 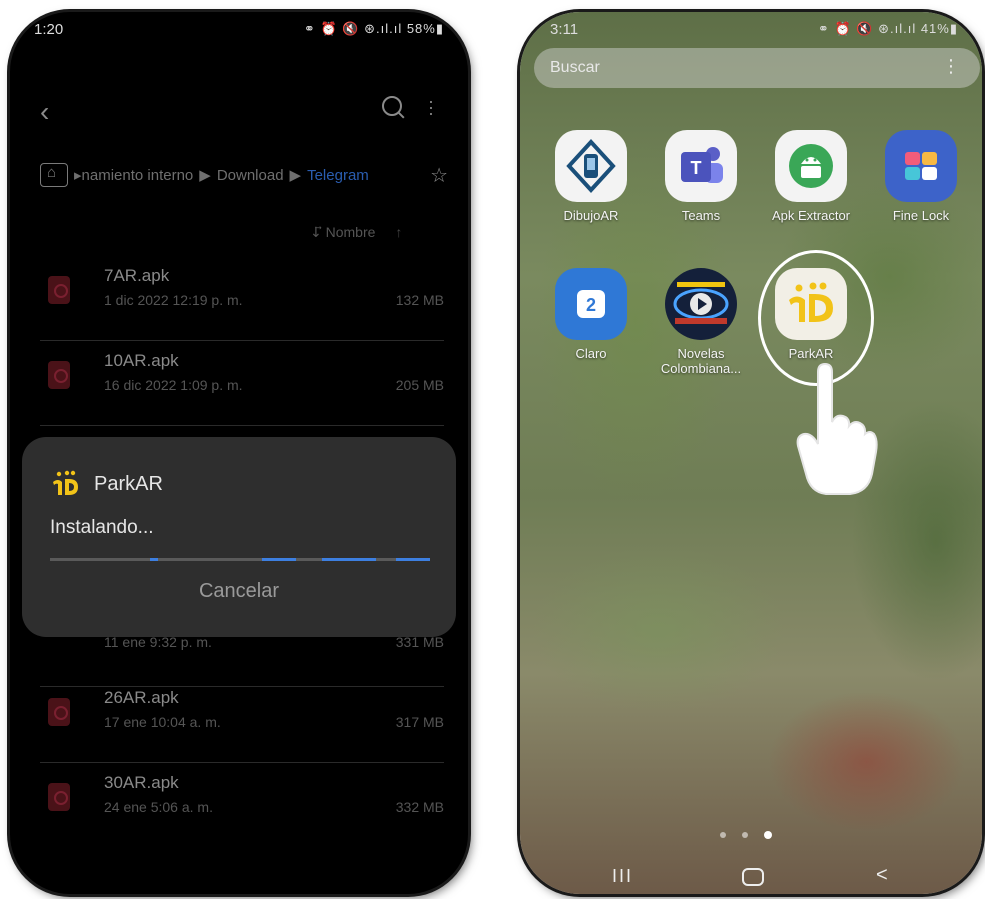 I want to click on file-date: 1 dic 2022 12:19 p. m., so click(x=173, y=300).